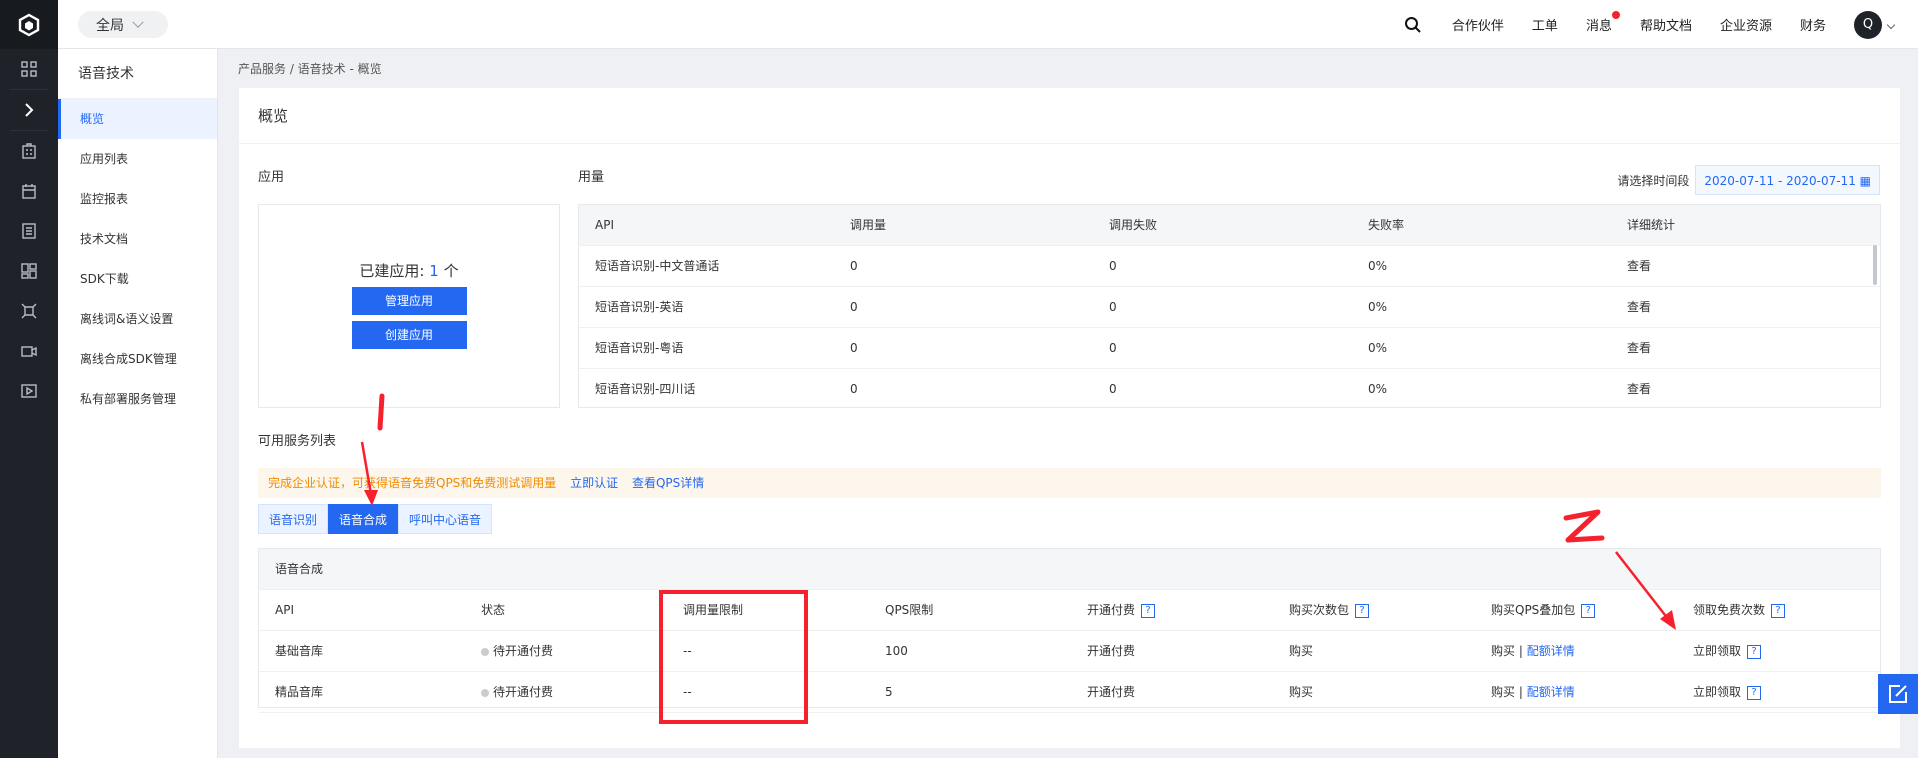 This screenshot has width=1918, height=758. I want to click on feedback-button, so click(1898, 694).